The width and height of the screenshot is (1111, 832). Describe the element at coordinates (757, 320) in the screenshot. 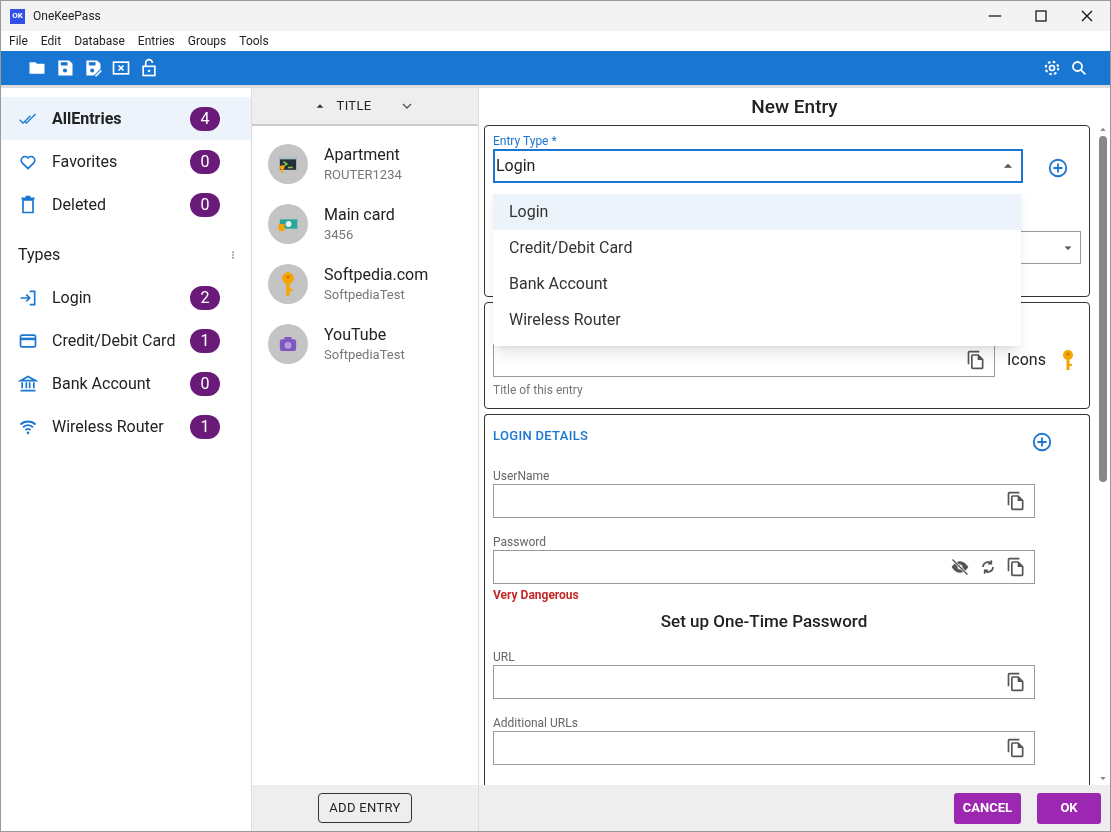

I see `dropdown-option: Wireless Router` at that location.